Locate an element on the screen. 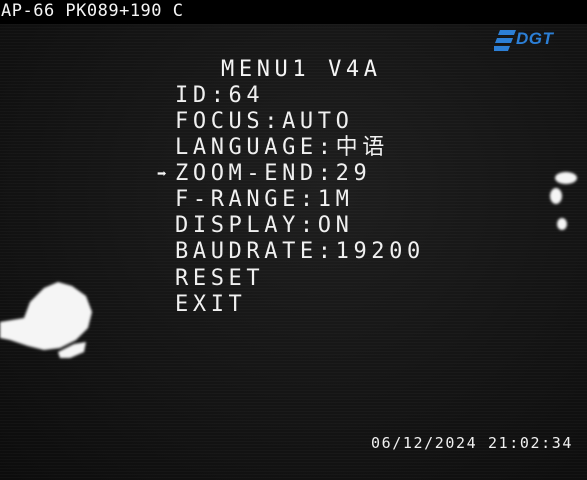 Image resolution: width=587 pixels, height=480 pixels. menu-item-baudrate: BAUDRATE:19200 is located at coordinates (300, 252).